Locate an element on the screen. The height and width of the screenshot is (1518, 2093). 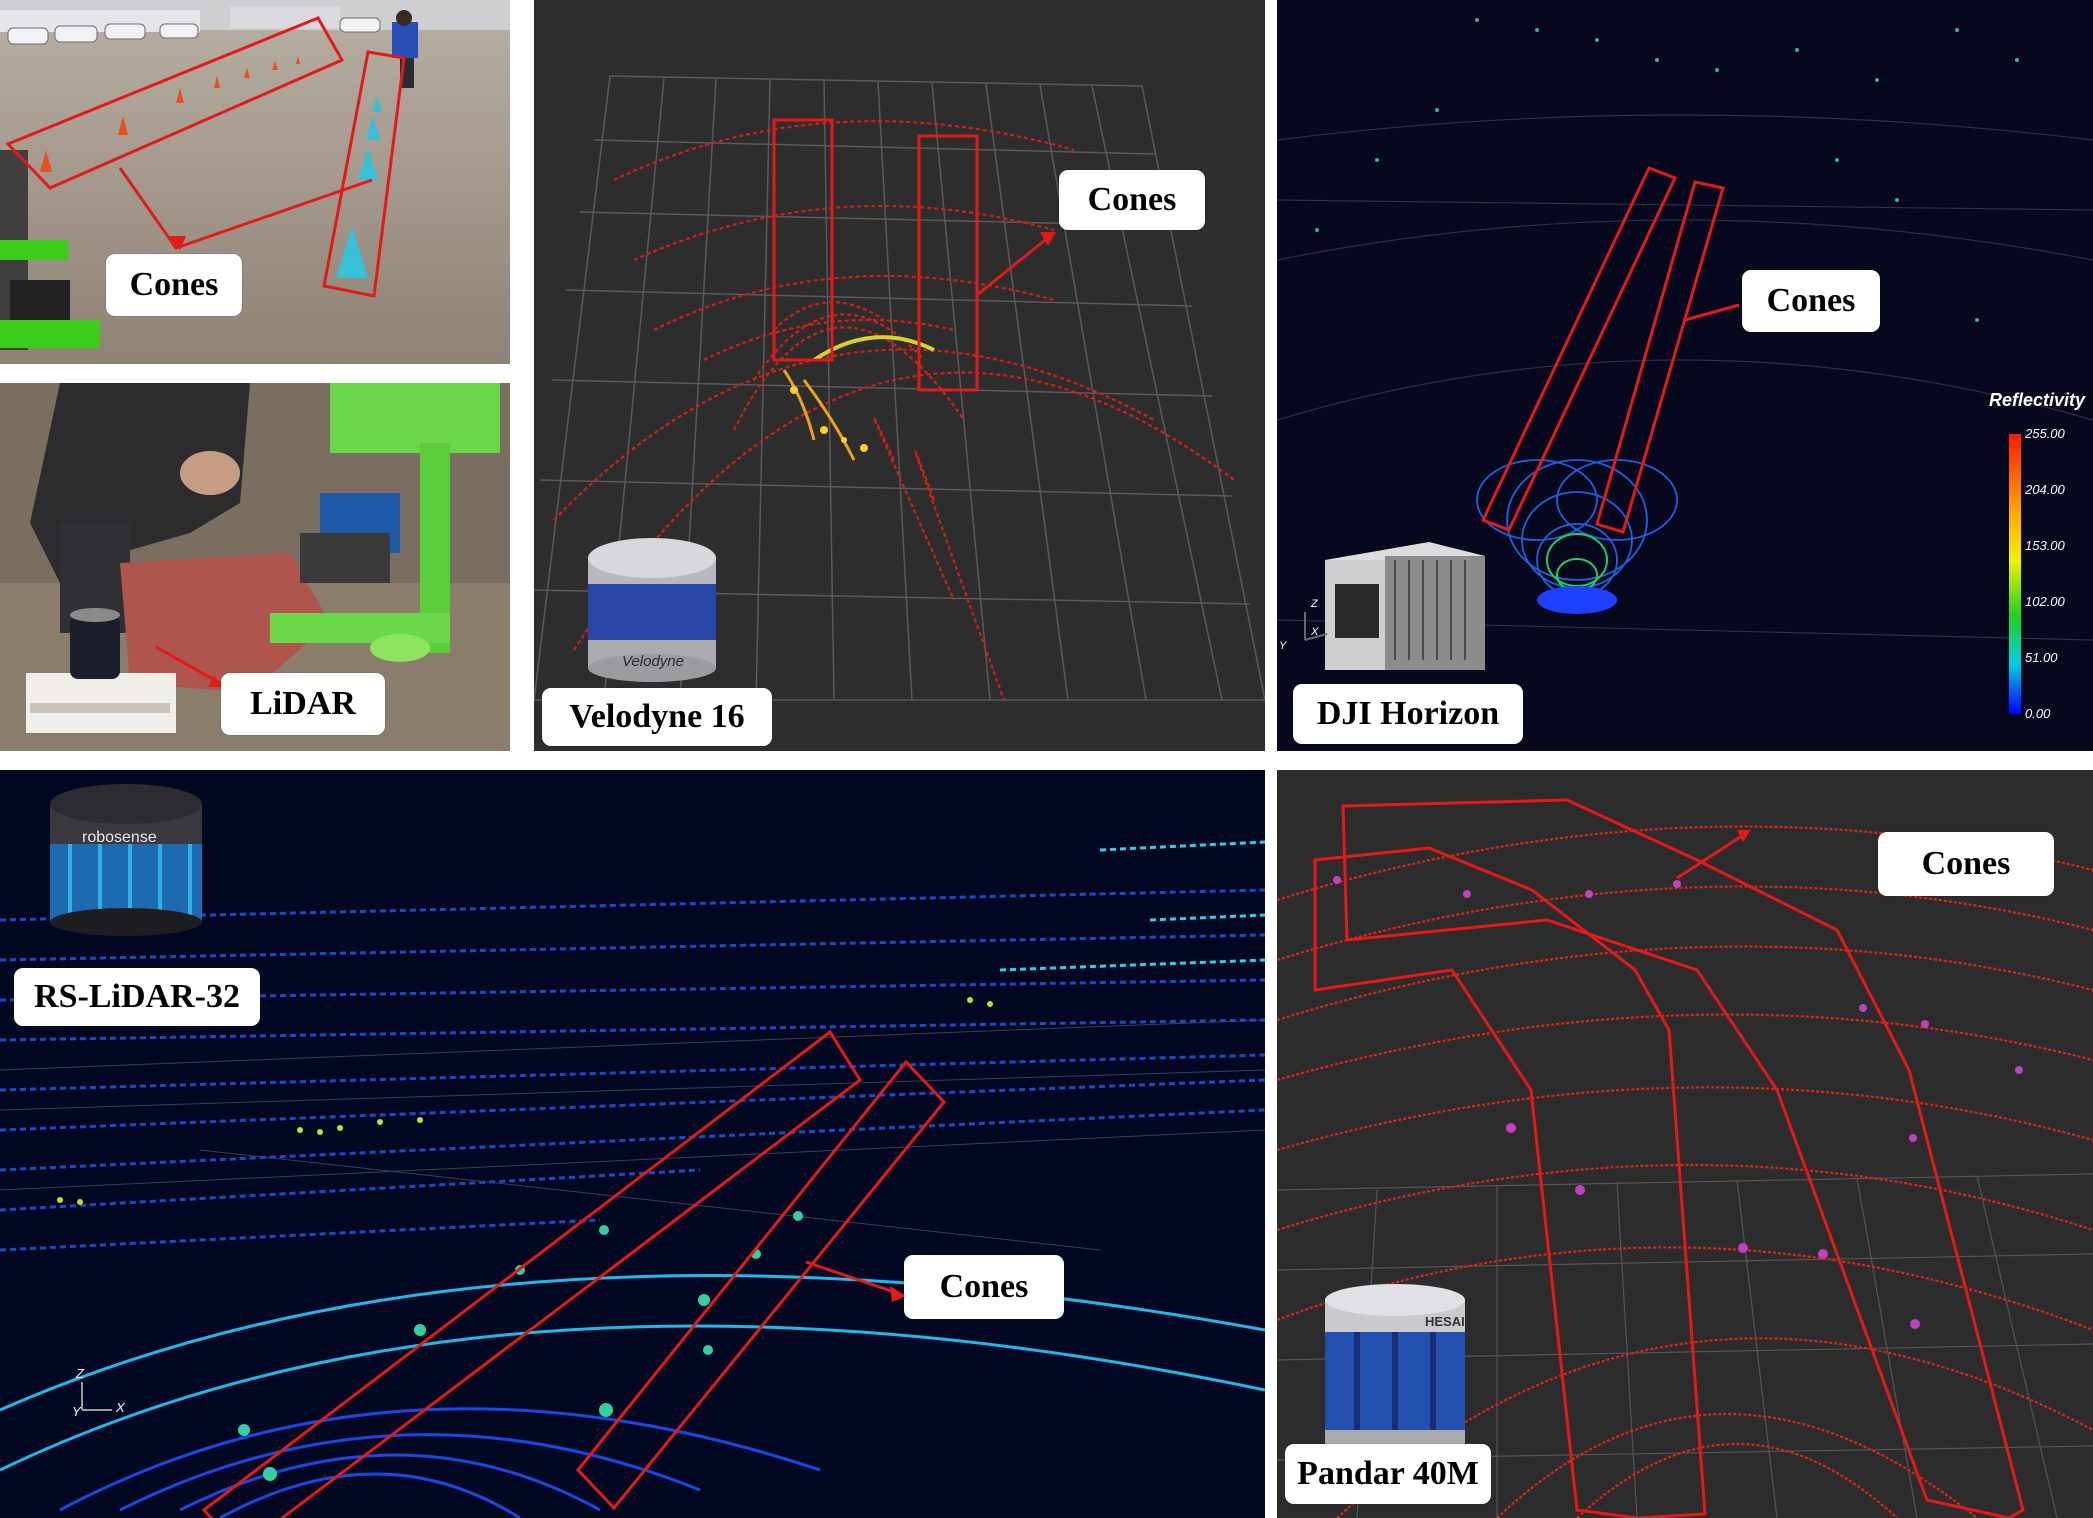
robosense-axis-z: Z is located at coordinates (80, 1373).